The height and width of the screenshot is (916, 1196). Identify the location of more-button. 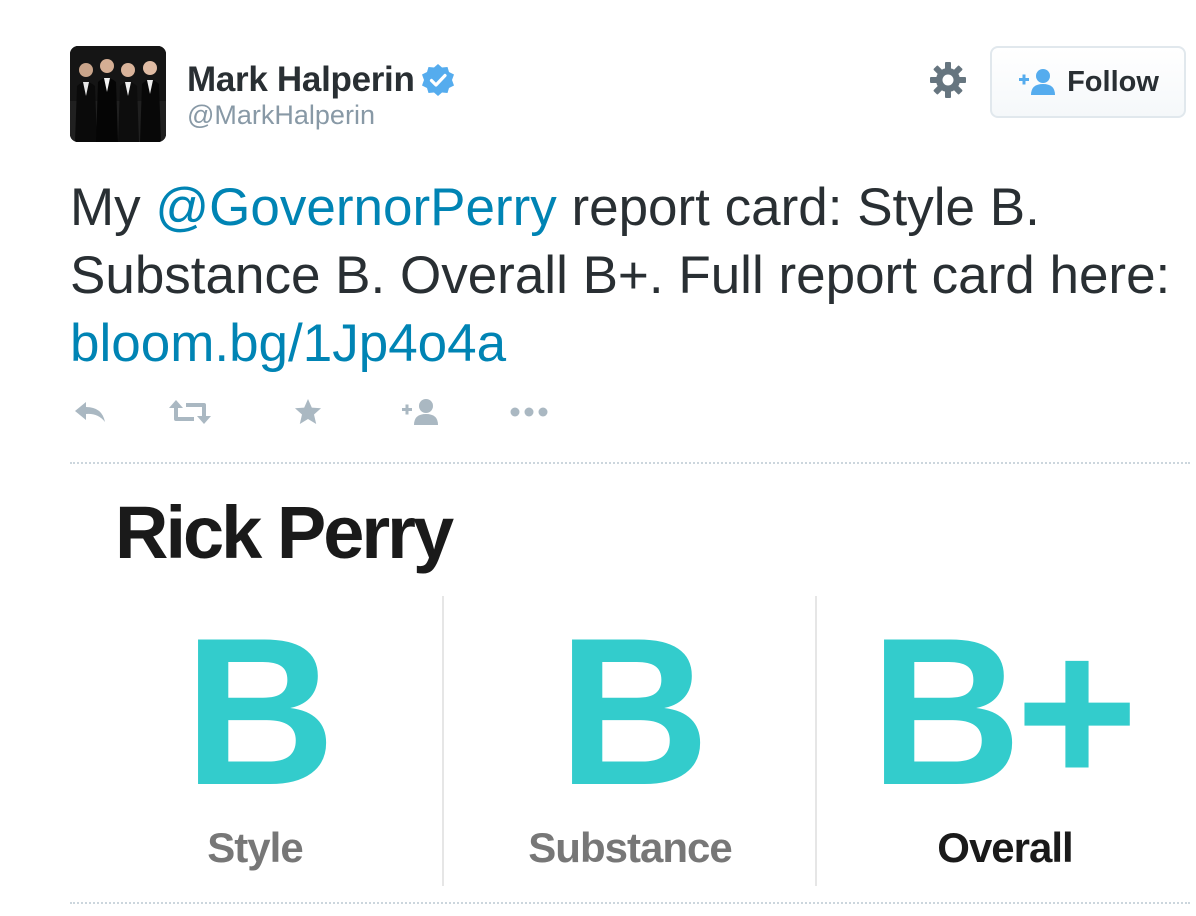
(529, 414).